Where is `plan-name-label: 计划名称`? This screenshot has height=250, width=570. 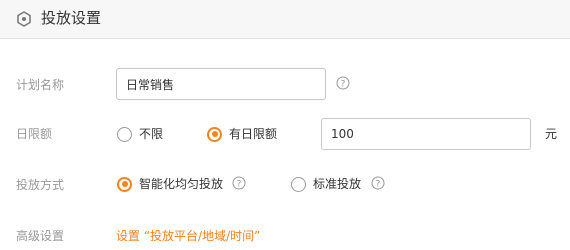
plan-name-label: 计划名称 is located at coordinates (40, 85).